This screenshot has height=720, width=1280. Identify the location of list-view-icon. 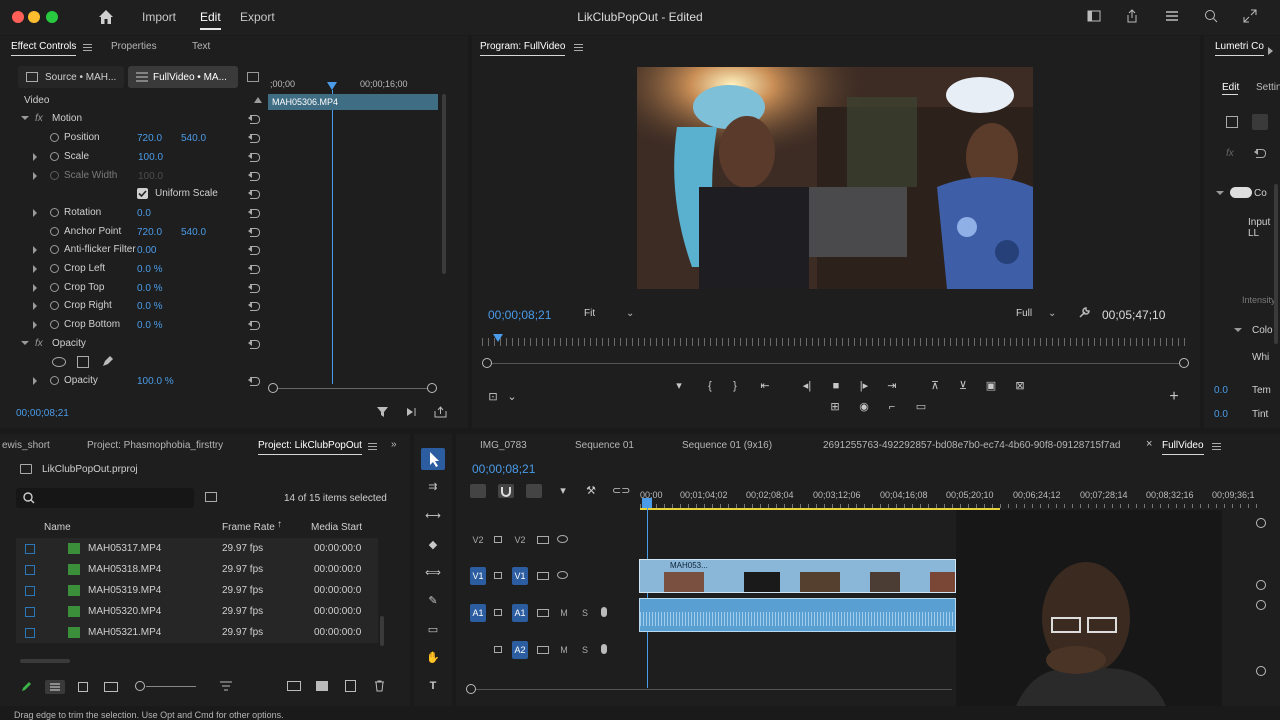
(55, 687).